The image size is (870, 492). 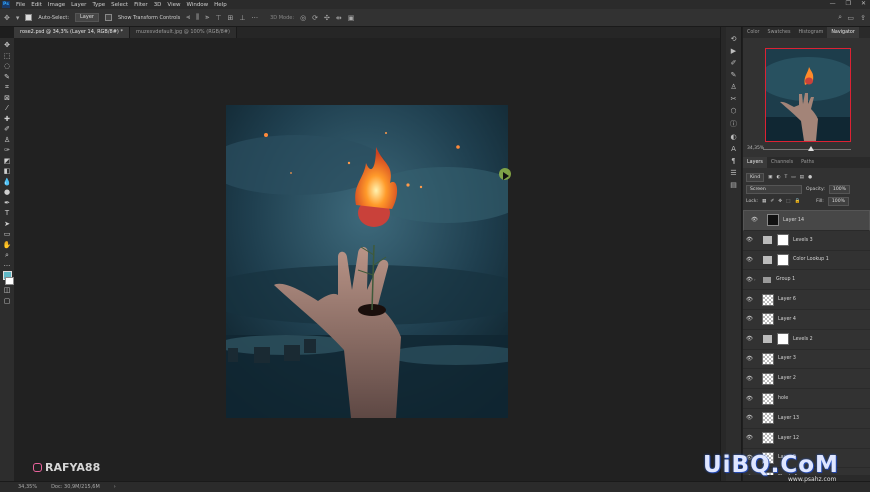 What do you see at coordinates (806, 300) in the screenshot?
I see `layer-row: 👁 Layer 6` at bounding box center [806, 300].